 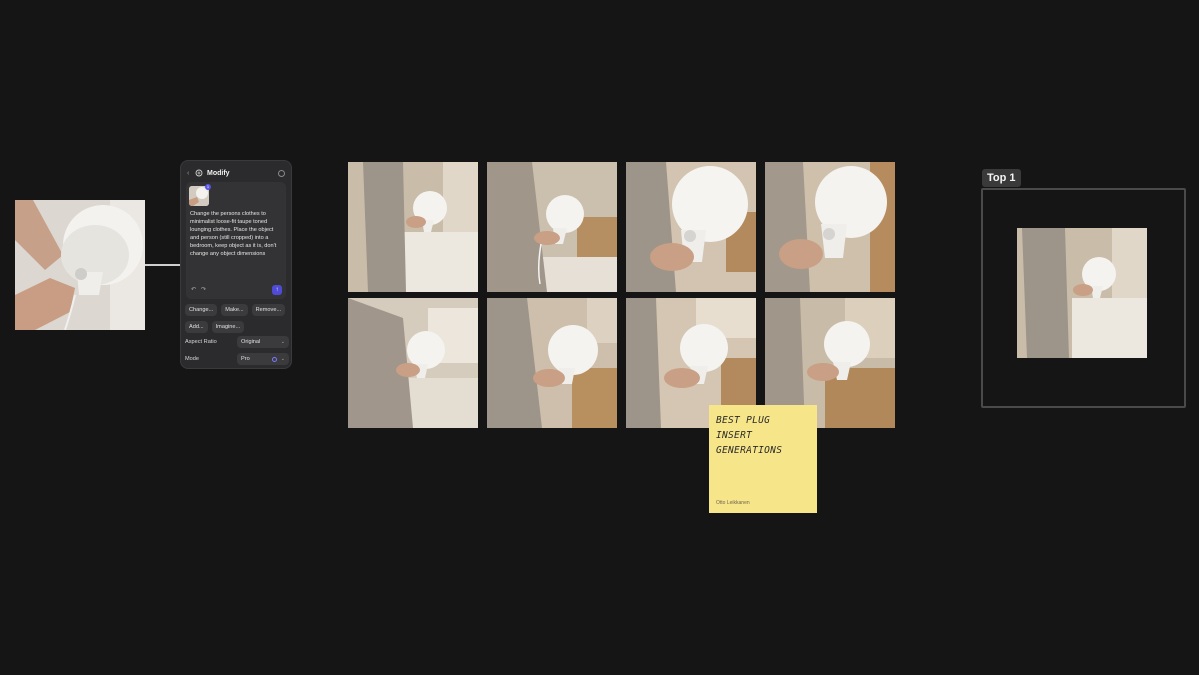 What do you see at coordinates (1082, 293) in the screenshot?
I see `top-1-image` at bounding box center [1082, 293].